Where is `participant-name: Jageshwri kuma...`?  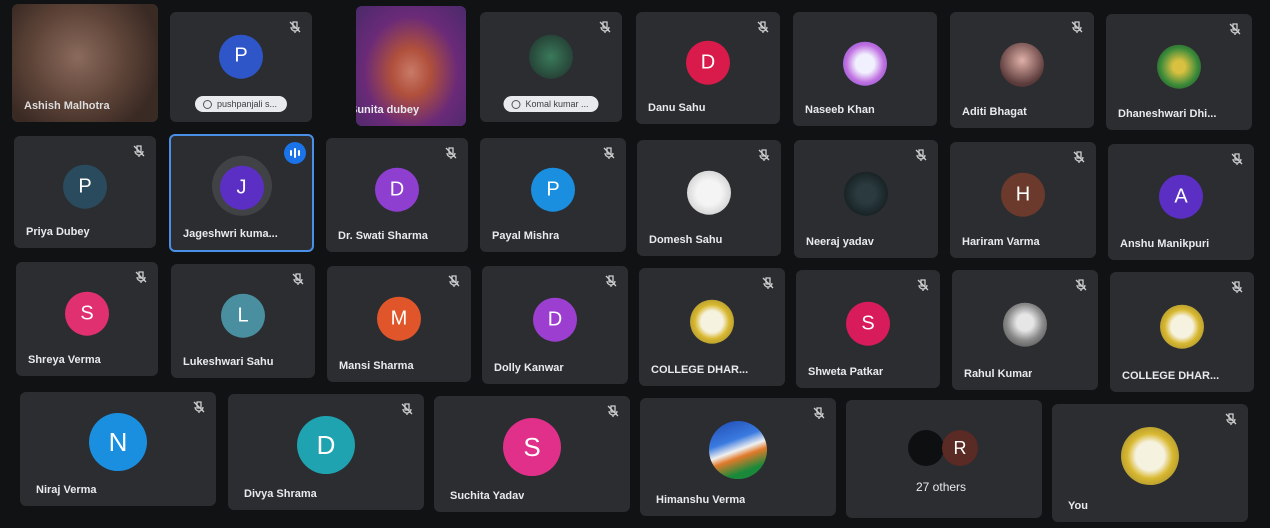 participant-name: Jageshwri kuma... is located at coordinates (230, 234).